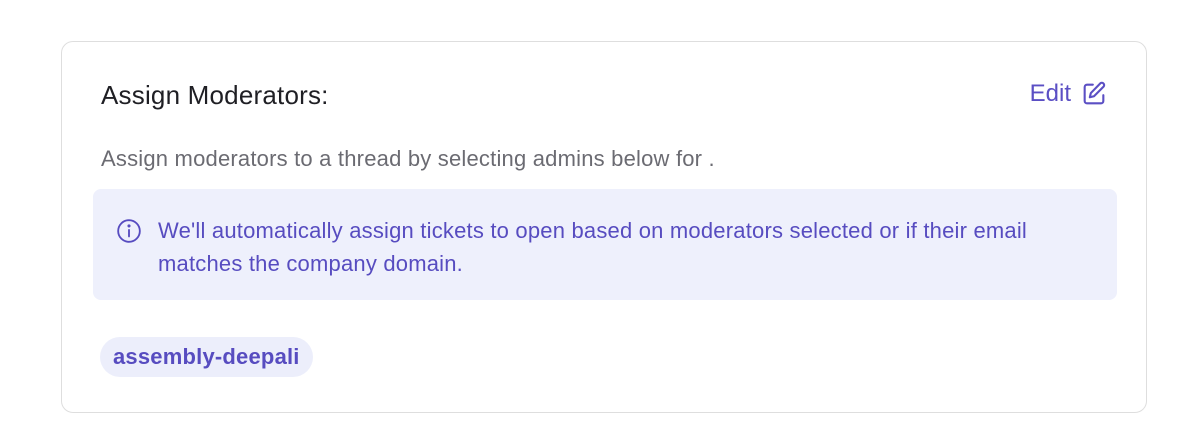 The height and width of the screenshot is (428, 1184). Describe the element at coordinates (1050, 93) in the screenshot. I see `edit-label: Edit` at that location.